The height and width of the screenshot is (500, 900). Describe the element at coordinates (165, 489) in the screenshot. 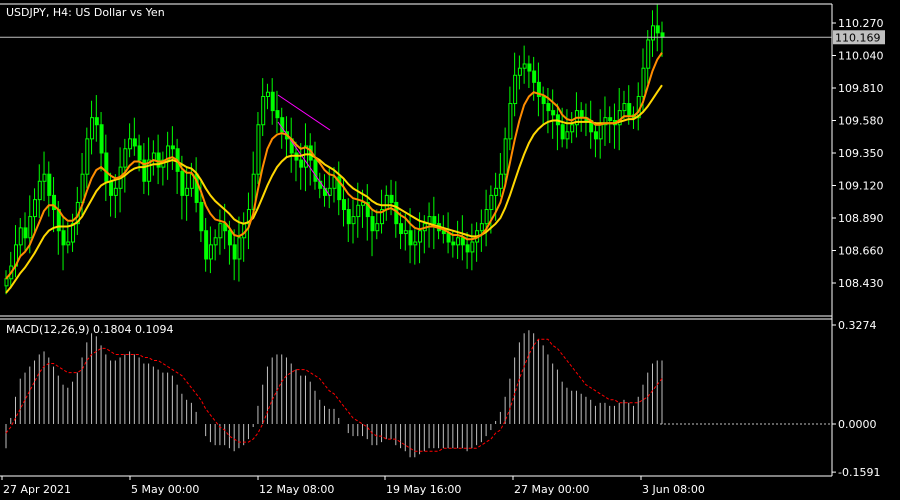

I see `time-tick-label: 5 May 00:00` at that location.